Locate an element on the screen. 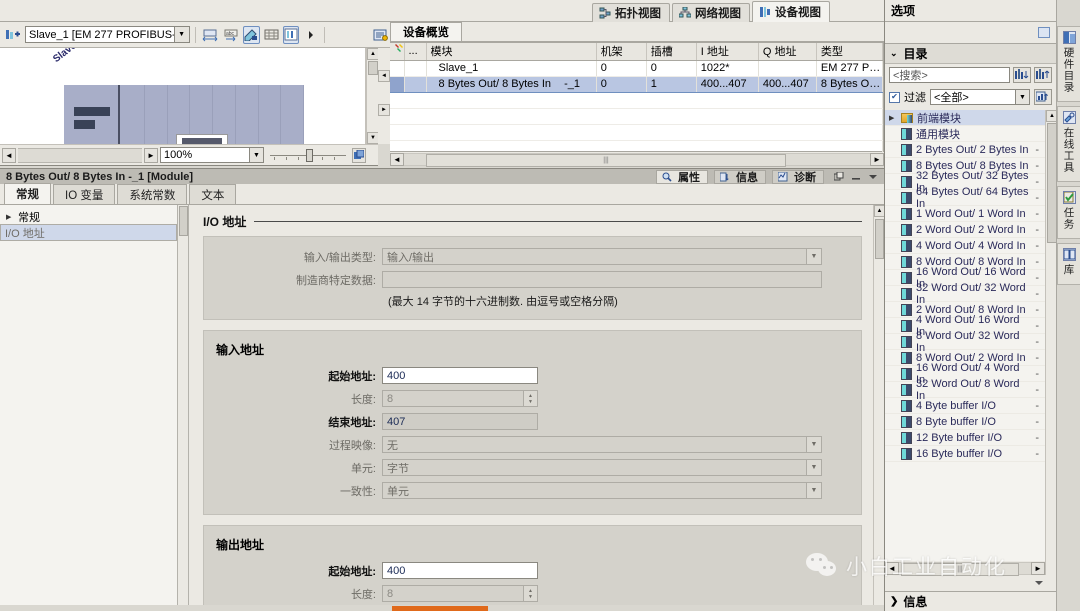 The width and height of the screenshot is (1080, 611). filter-profile-icon is located at coordinates (1043, 97).